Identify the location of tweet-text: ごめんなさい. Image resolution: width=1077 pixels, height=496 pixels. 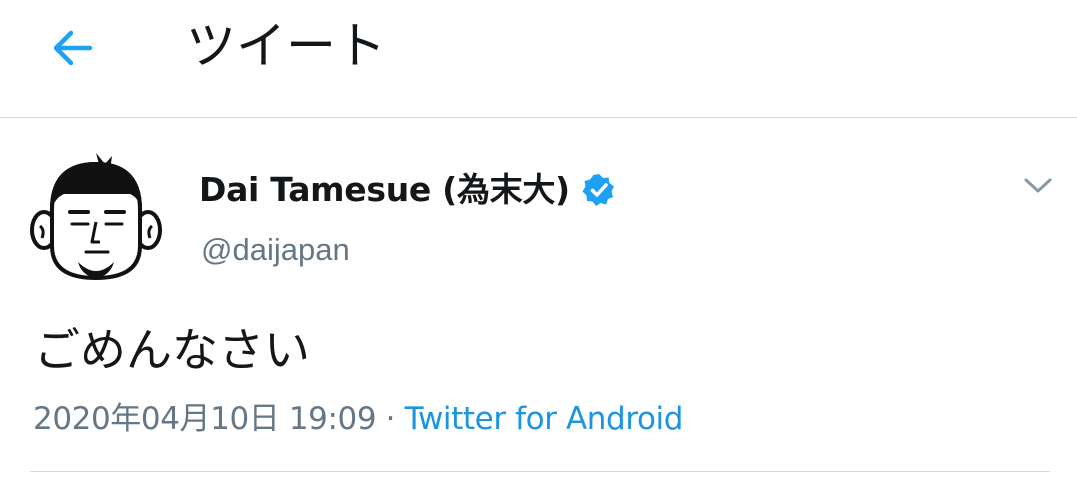
(172, 350).